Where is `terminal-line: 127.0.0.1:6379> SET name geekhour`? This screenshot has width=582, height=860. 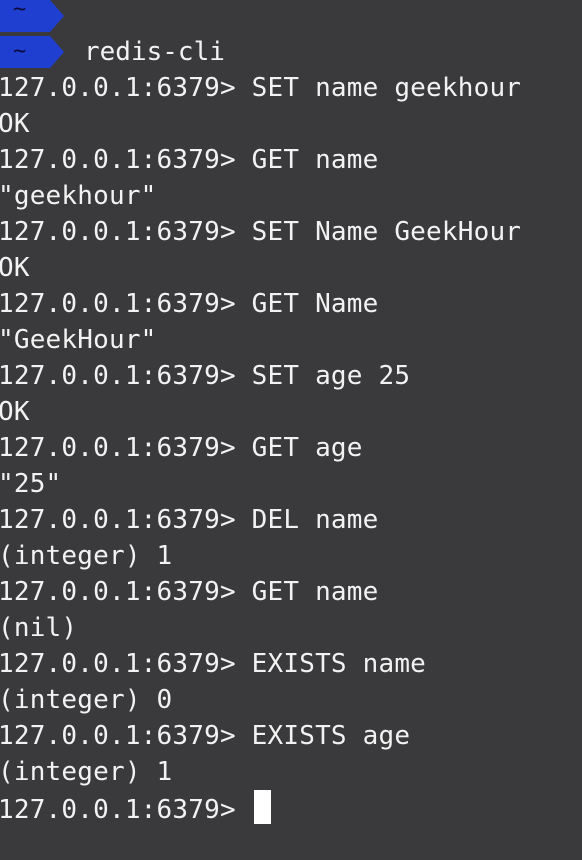 terminal-line: 127.0.0.1:6379> SET name geekhour is located at coordinates (261, 88).